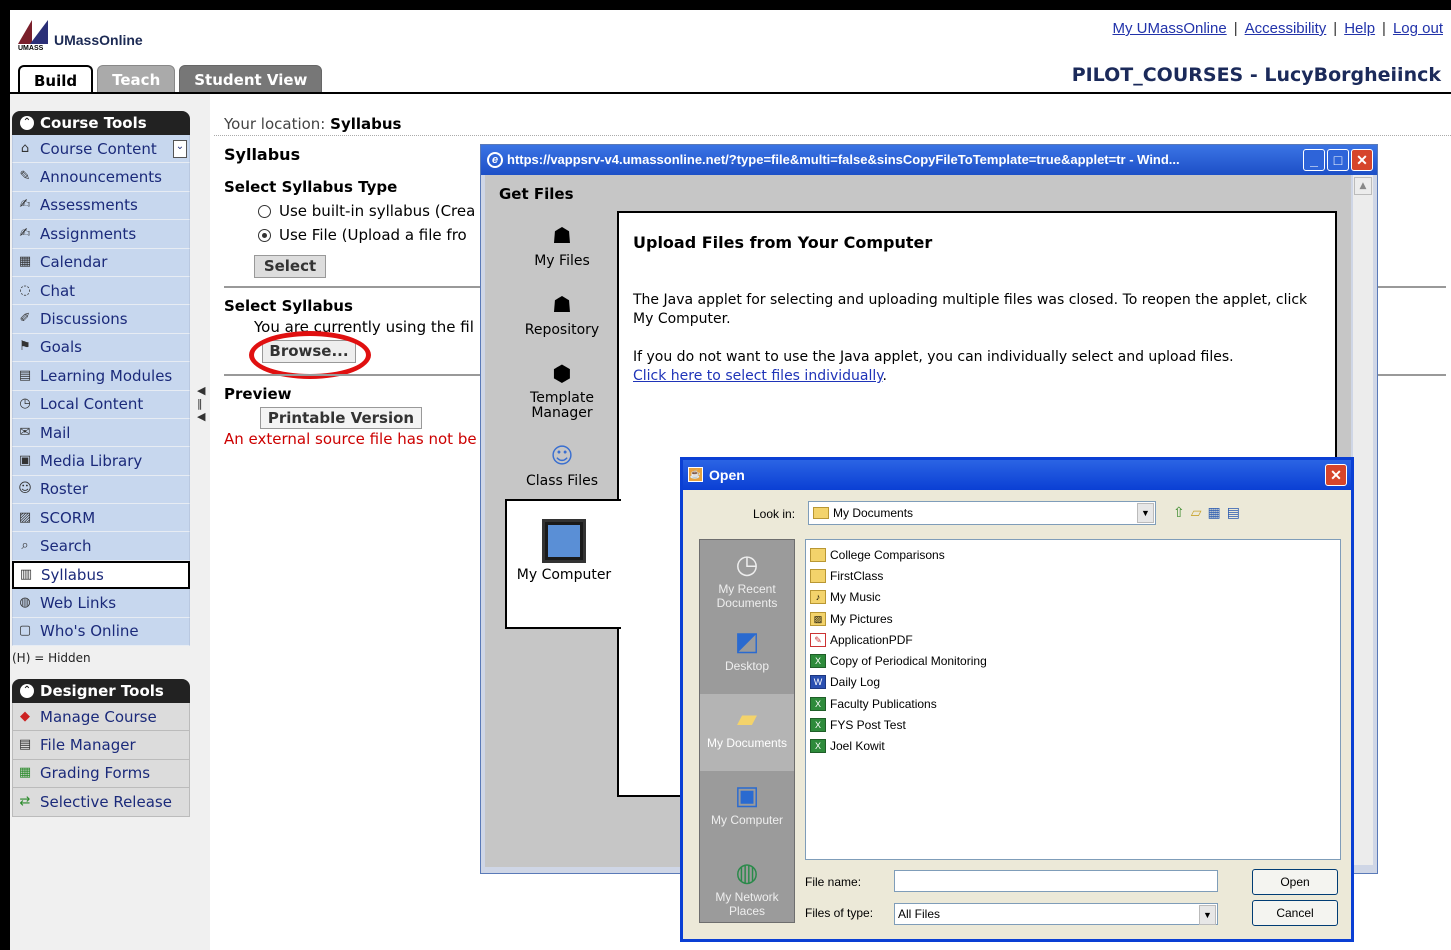 The image size is (1451, 950). I want to click on list-item: ▨ My Pictures, so click(1075, 618).